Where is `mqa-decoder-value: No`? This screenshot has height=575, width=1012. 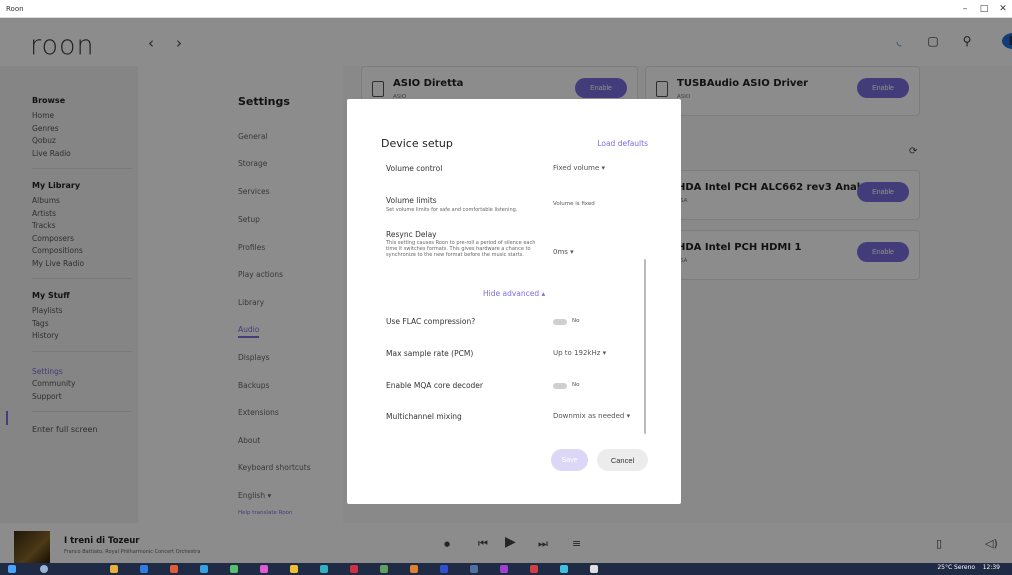
mqa-decoder-value: No is located at coordinates (576, 385).